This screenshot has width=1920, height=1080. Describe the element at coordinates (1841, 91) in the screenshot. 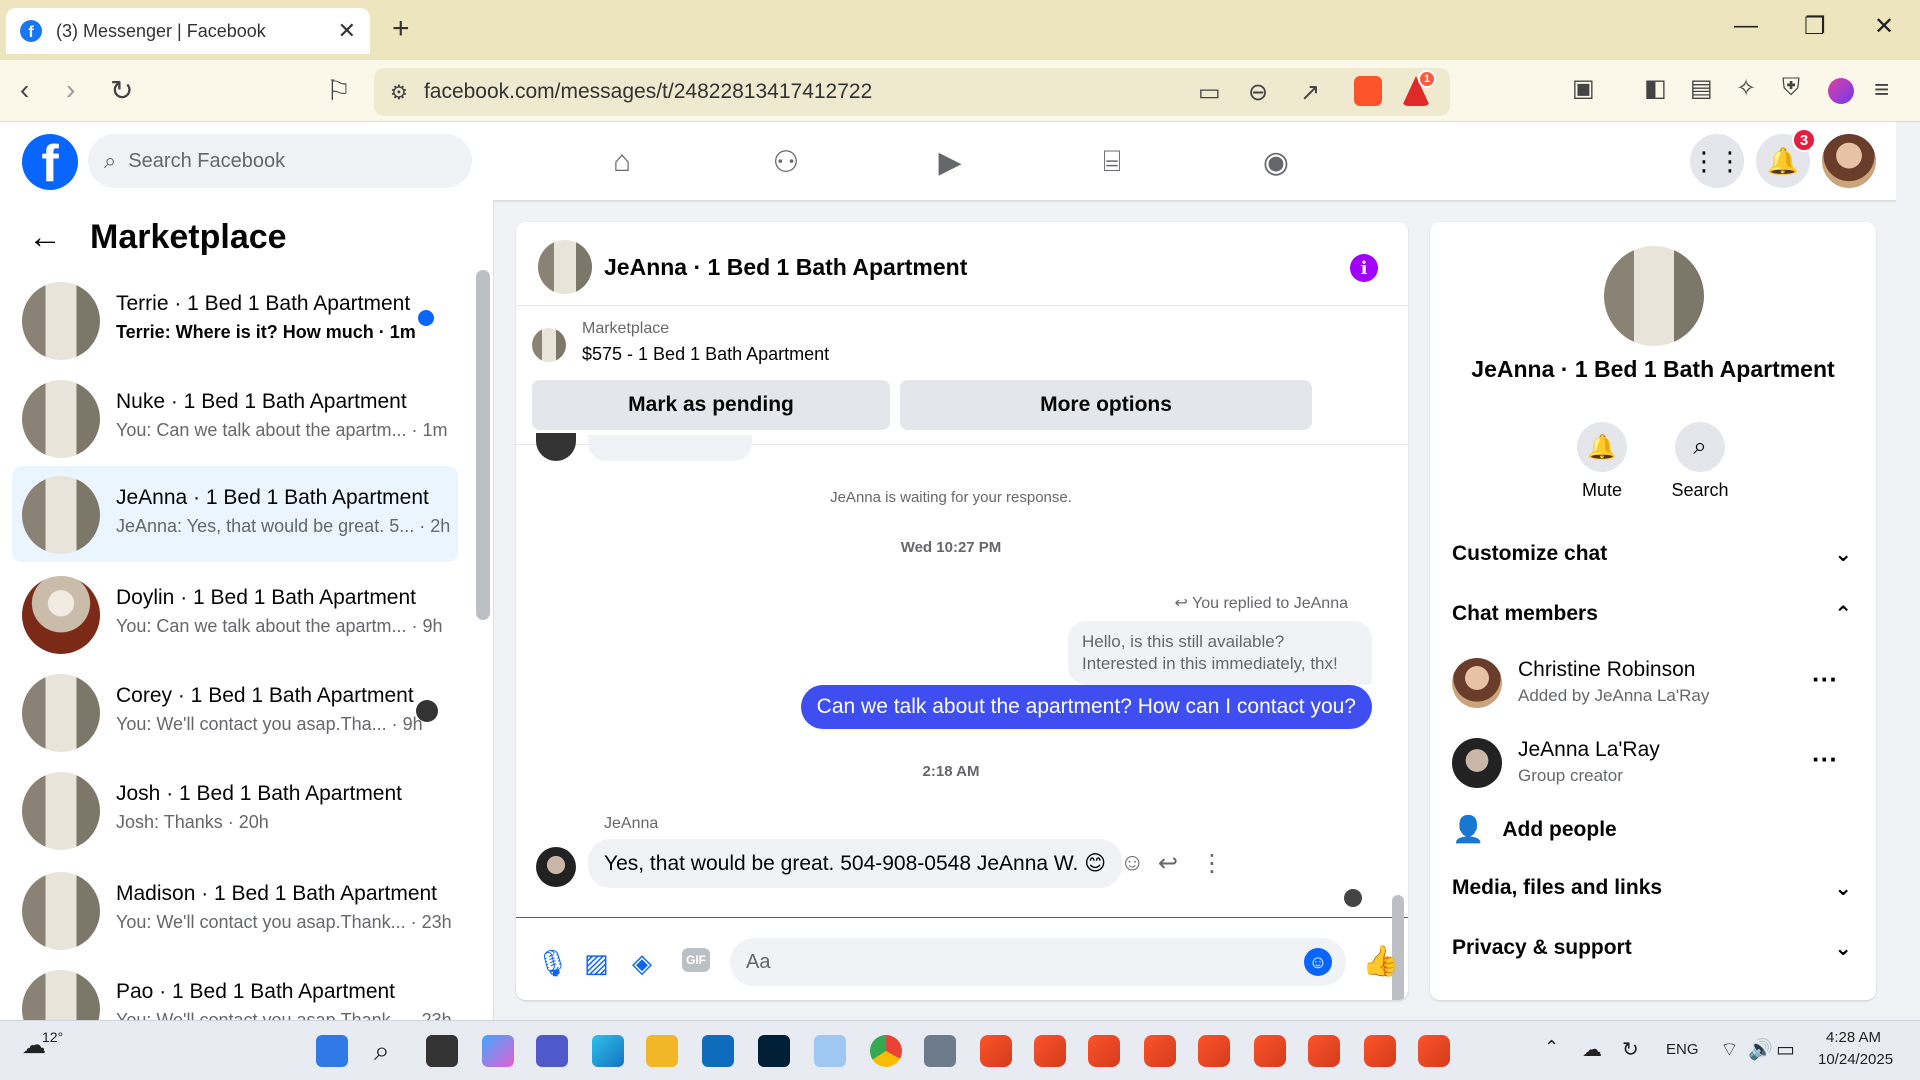

I see `profile-icon` at that location.